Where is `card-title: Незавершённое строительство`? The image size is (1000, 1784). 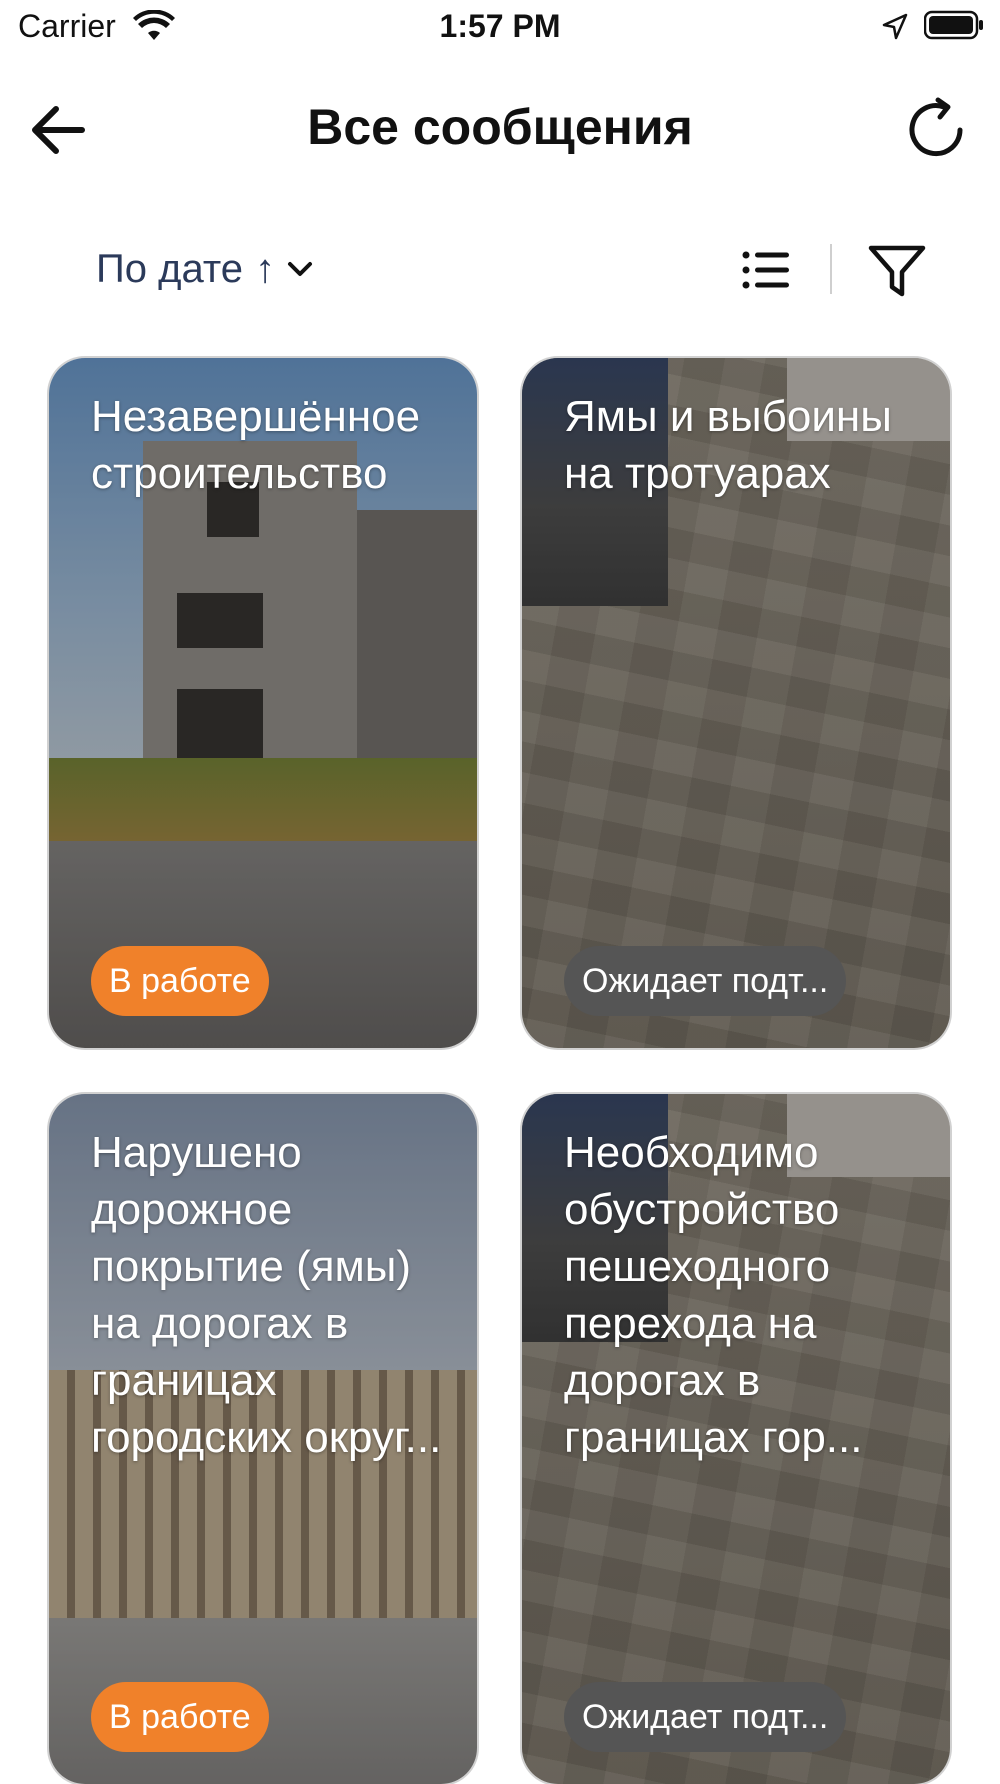
card-title: Незавершённое строительство is located at coordinates (256, 445).